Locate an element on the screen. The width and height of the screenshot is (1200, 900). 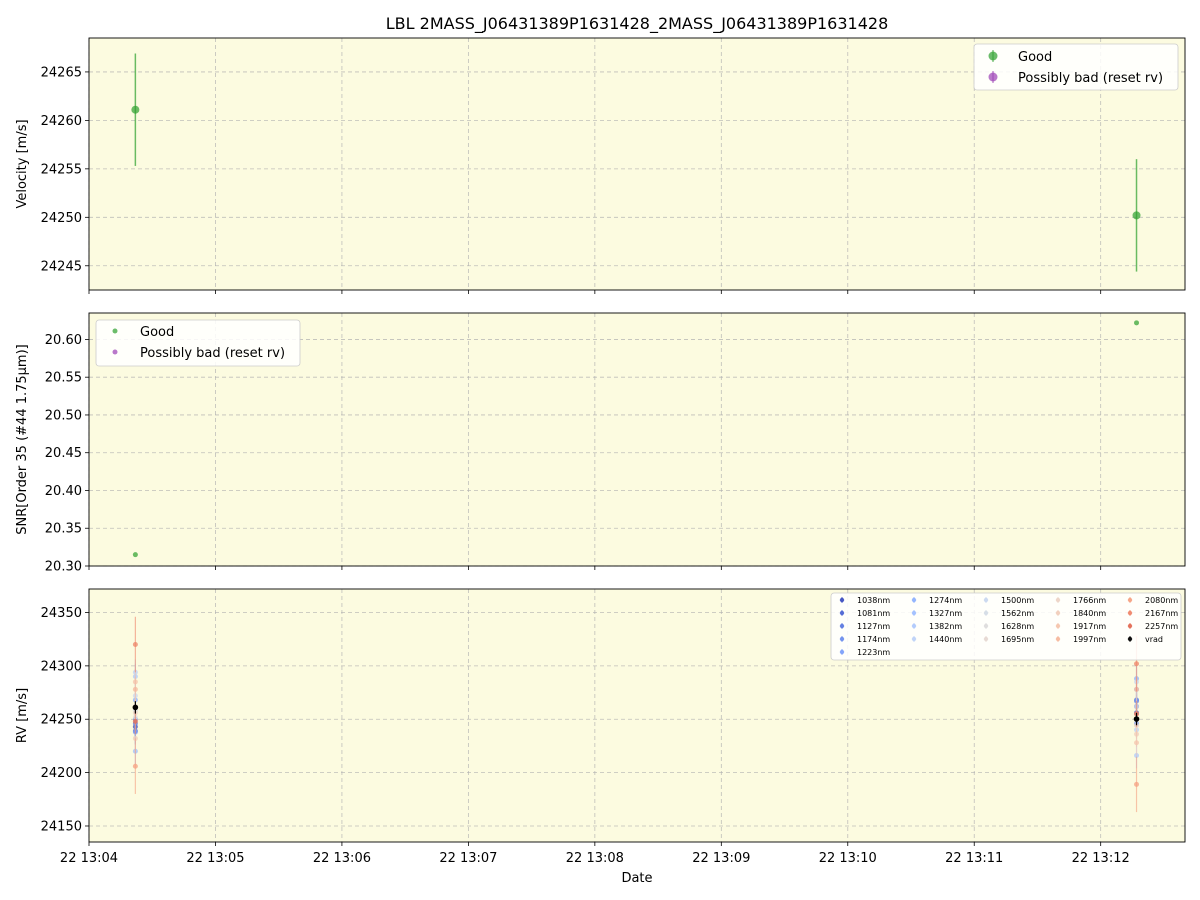
velocity-y-tick-label: 24265 is located at coordinates (61, 72).